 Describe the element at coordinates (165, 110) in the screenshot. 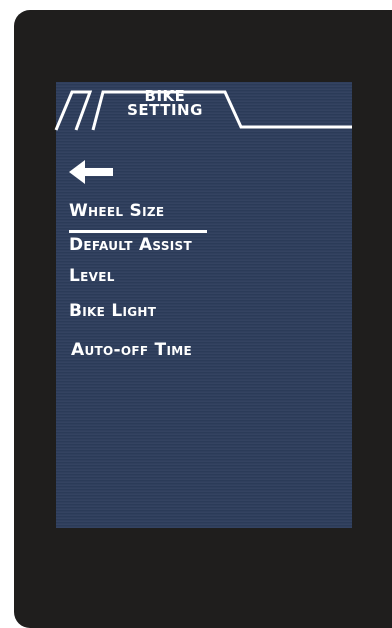

I see `header-title-line2: SETTING` at that location.